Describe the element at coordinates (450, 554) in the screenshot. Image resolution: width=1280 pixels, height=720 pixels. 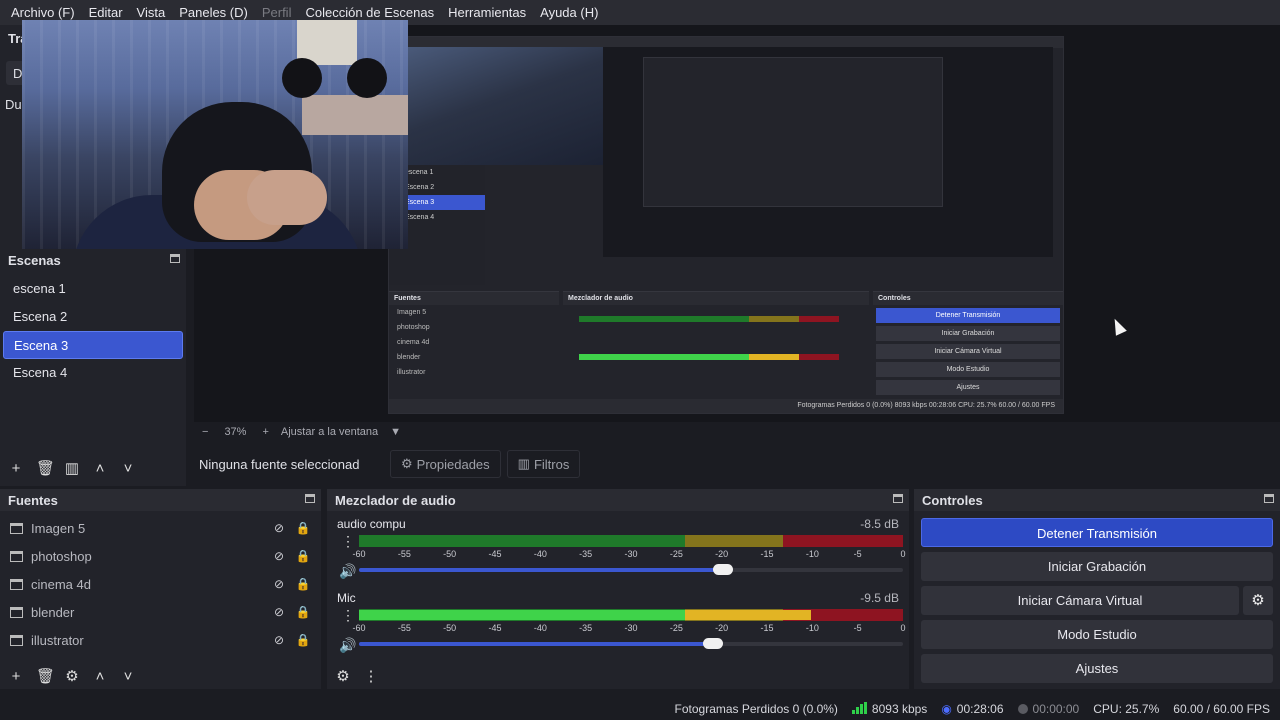
I see `meter-tick-label: -50` at that location.